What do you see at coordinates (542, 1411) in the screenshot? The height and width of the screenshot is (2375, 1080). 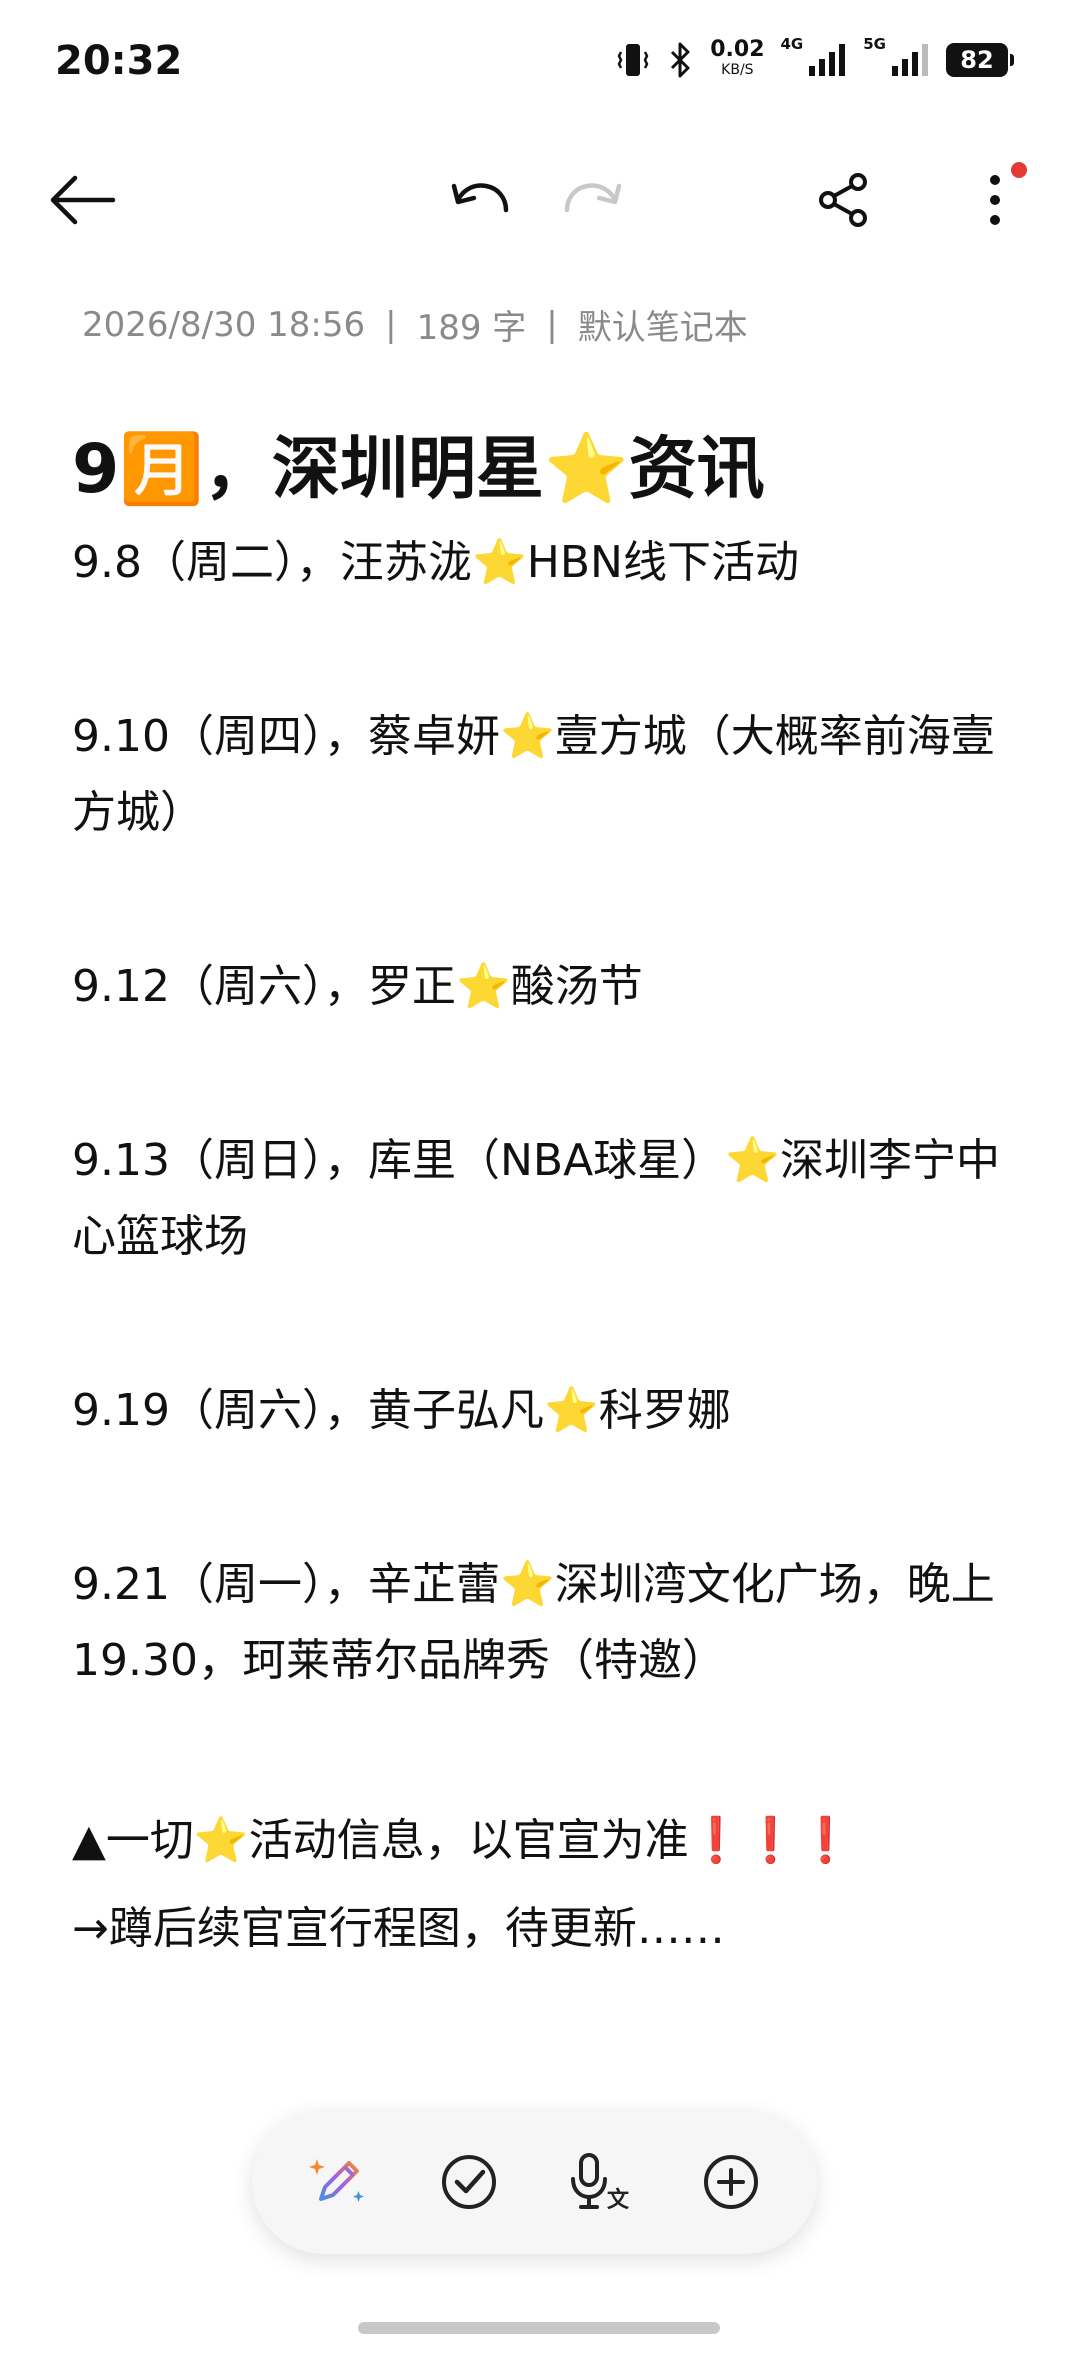 I see `note-line: 9.19（周六），黄子弘凡⭐科罗娜` at bounding box center [542, 1411].